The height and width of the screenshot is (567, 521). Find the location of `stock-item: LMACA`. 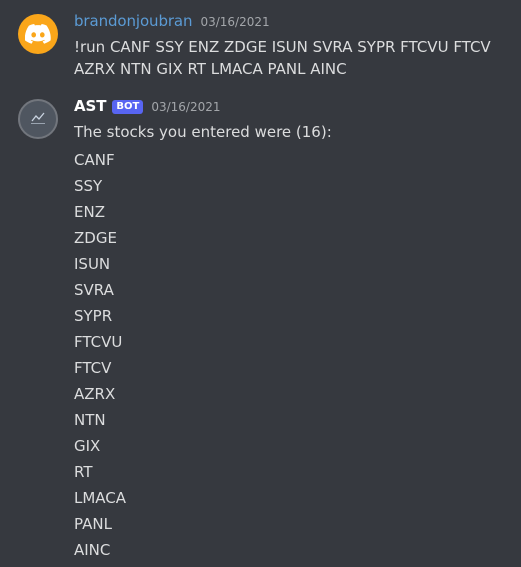

stock-item: LMACA is located at coordinates (100, 498).